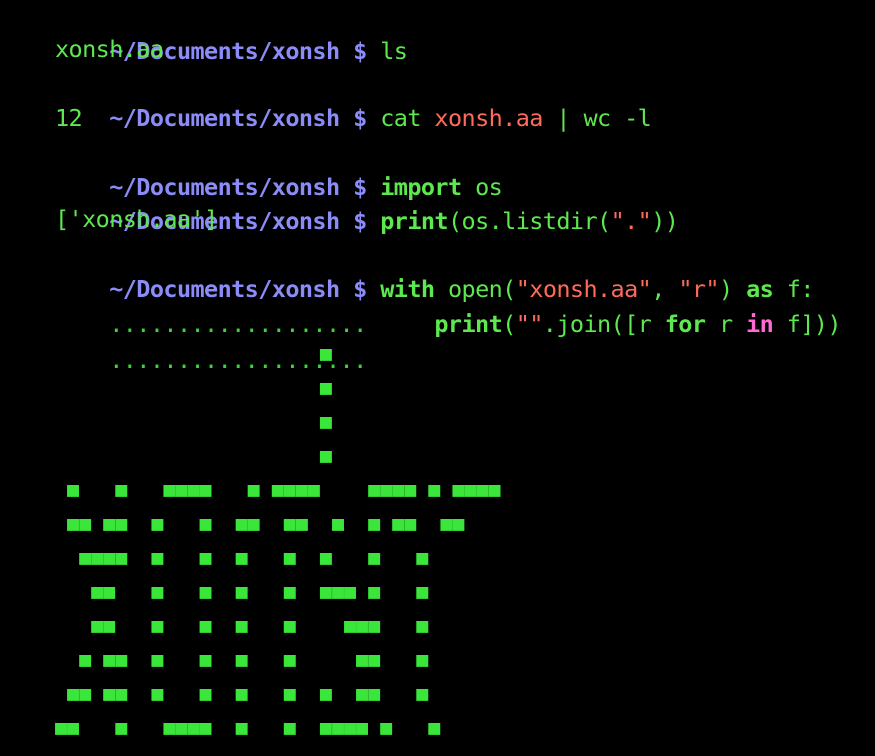 This screenshot has width=875, height=756. What do you see at coordinates (242, 659) in the screenshot?
I see `art-row: ■ ■■ ■ ■ ■ ■ ■■ ■` at bounding box center [242, 659].